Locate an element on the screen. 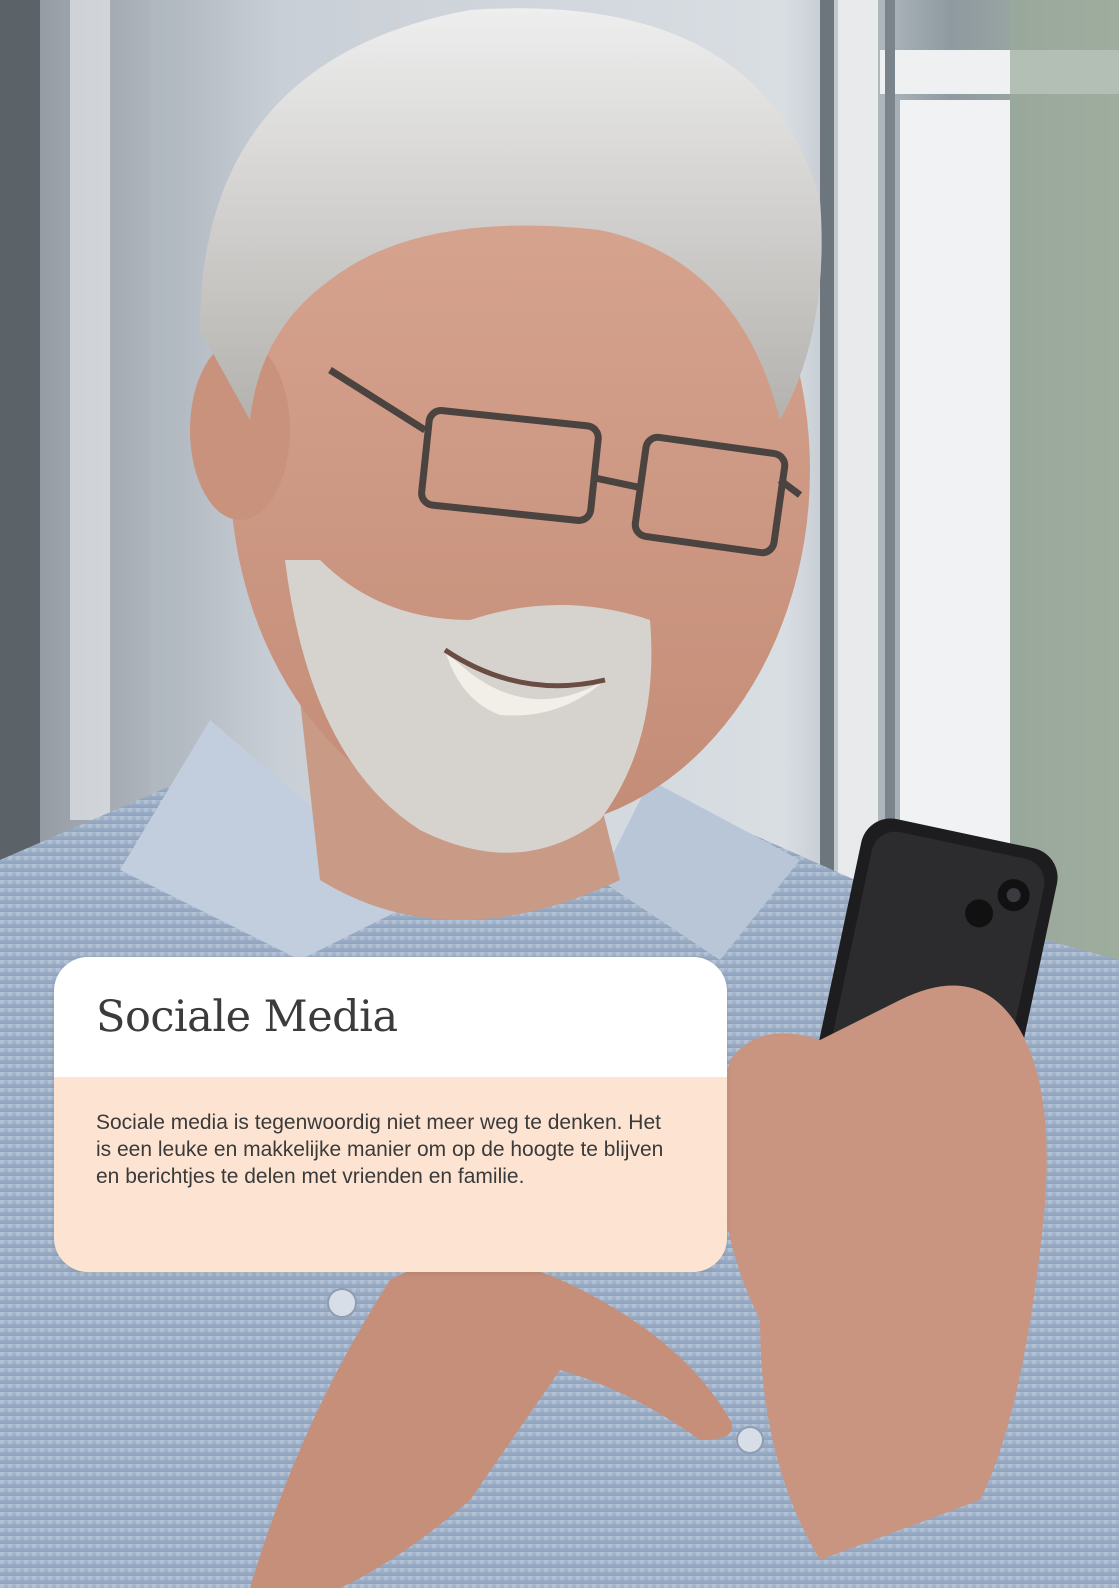 The width and height of the screenshot is (1119, 1588). card-header: Sociale Media is located at coordinates (390, 1017).